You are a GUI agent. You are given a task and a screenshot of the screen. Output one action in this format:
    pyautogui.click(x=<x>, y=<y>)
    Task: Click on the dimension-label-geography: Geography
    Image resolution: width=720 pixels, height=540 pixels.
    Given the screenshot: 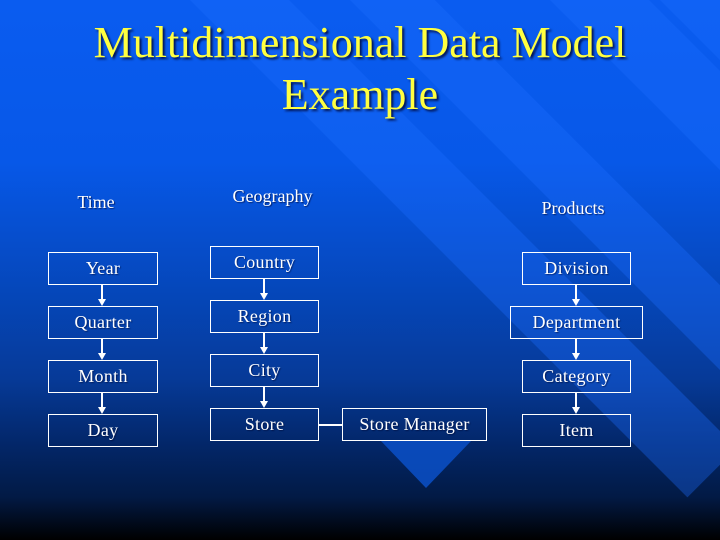 What is the action you would take?
    pyautogui.click(x=272, y=196)
    